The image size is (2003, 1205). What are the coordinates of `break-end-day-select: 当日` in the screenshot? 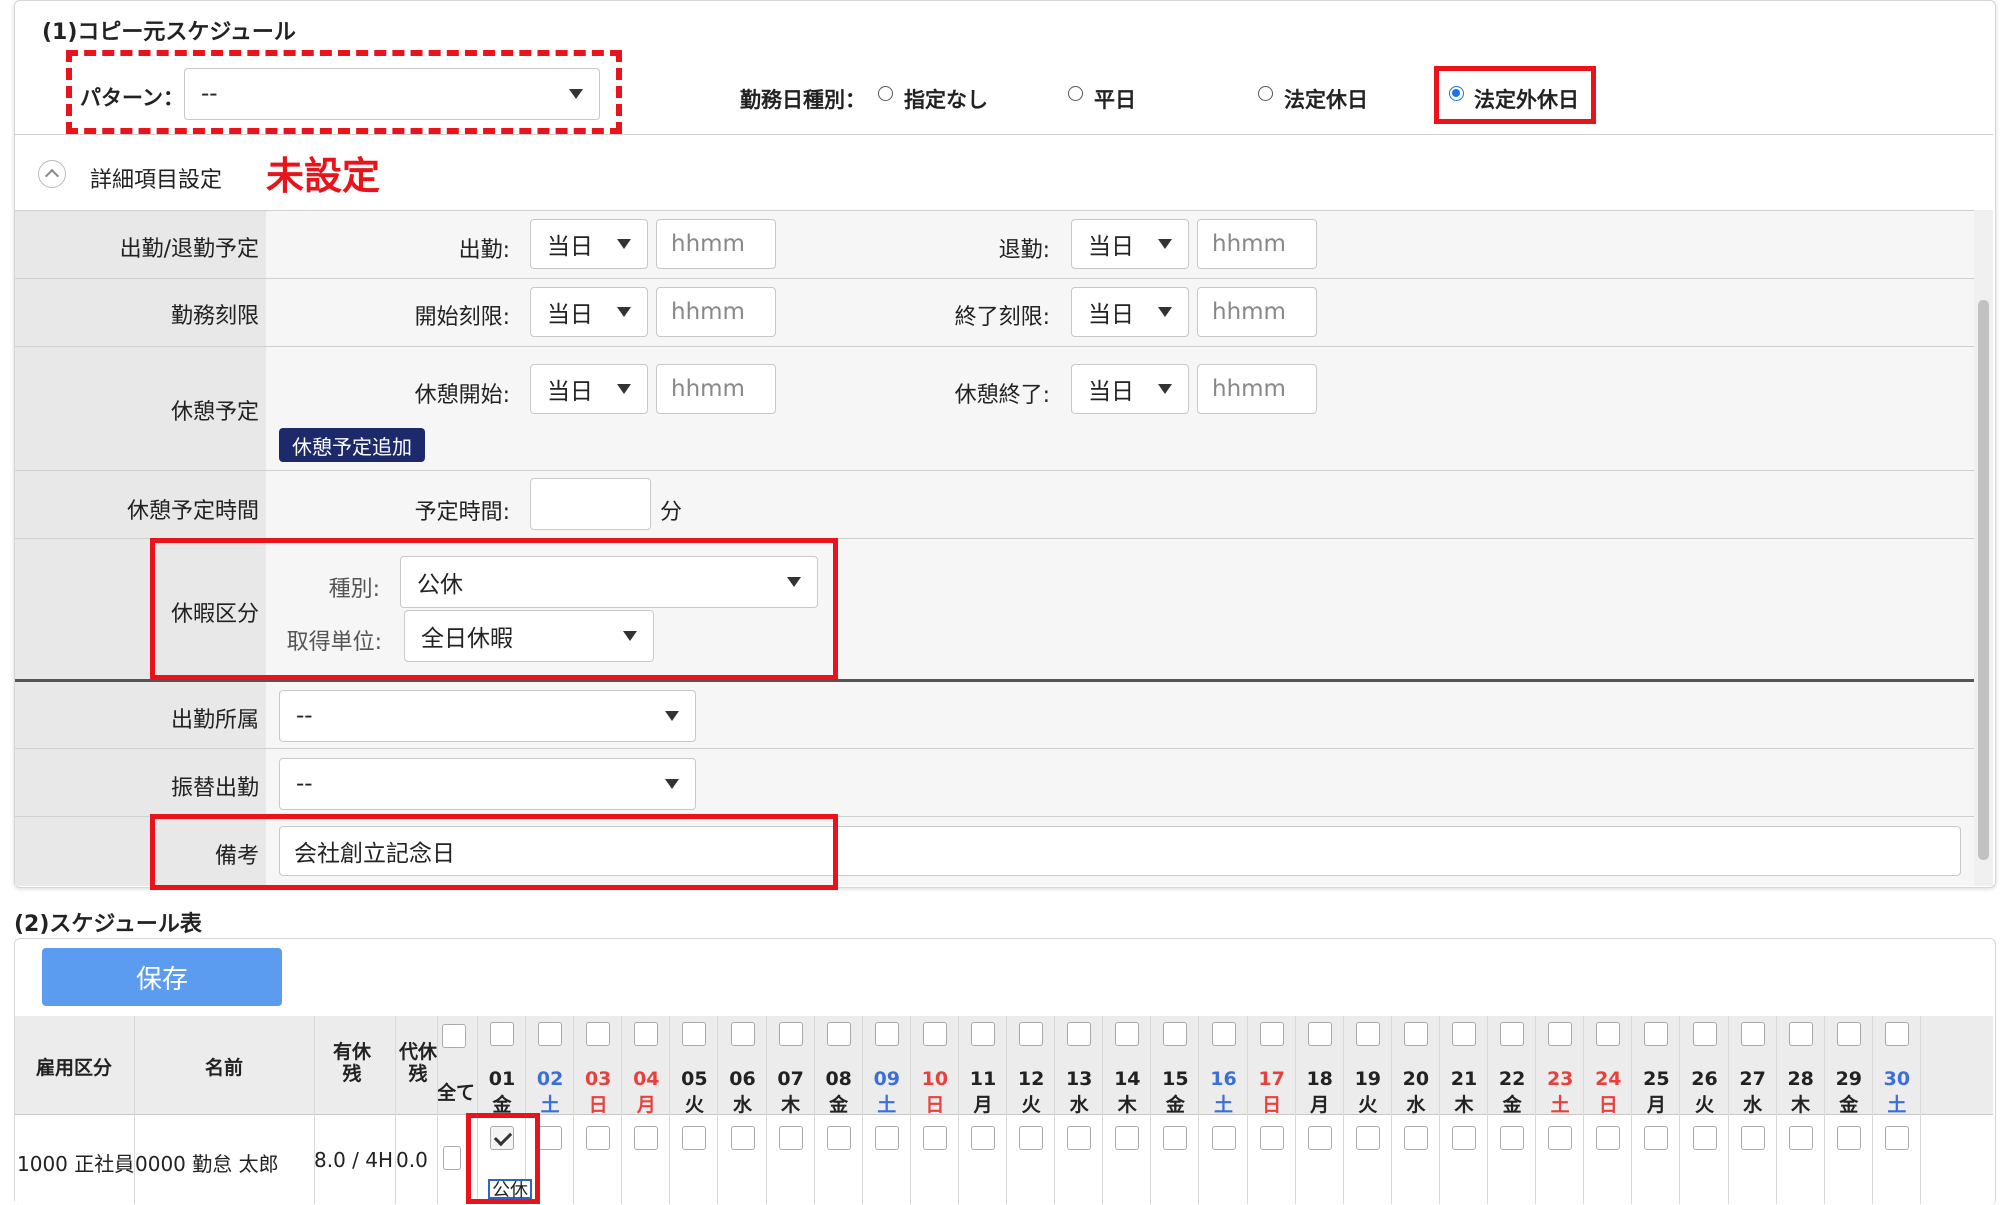 It's located at (1130, 389).